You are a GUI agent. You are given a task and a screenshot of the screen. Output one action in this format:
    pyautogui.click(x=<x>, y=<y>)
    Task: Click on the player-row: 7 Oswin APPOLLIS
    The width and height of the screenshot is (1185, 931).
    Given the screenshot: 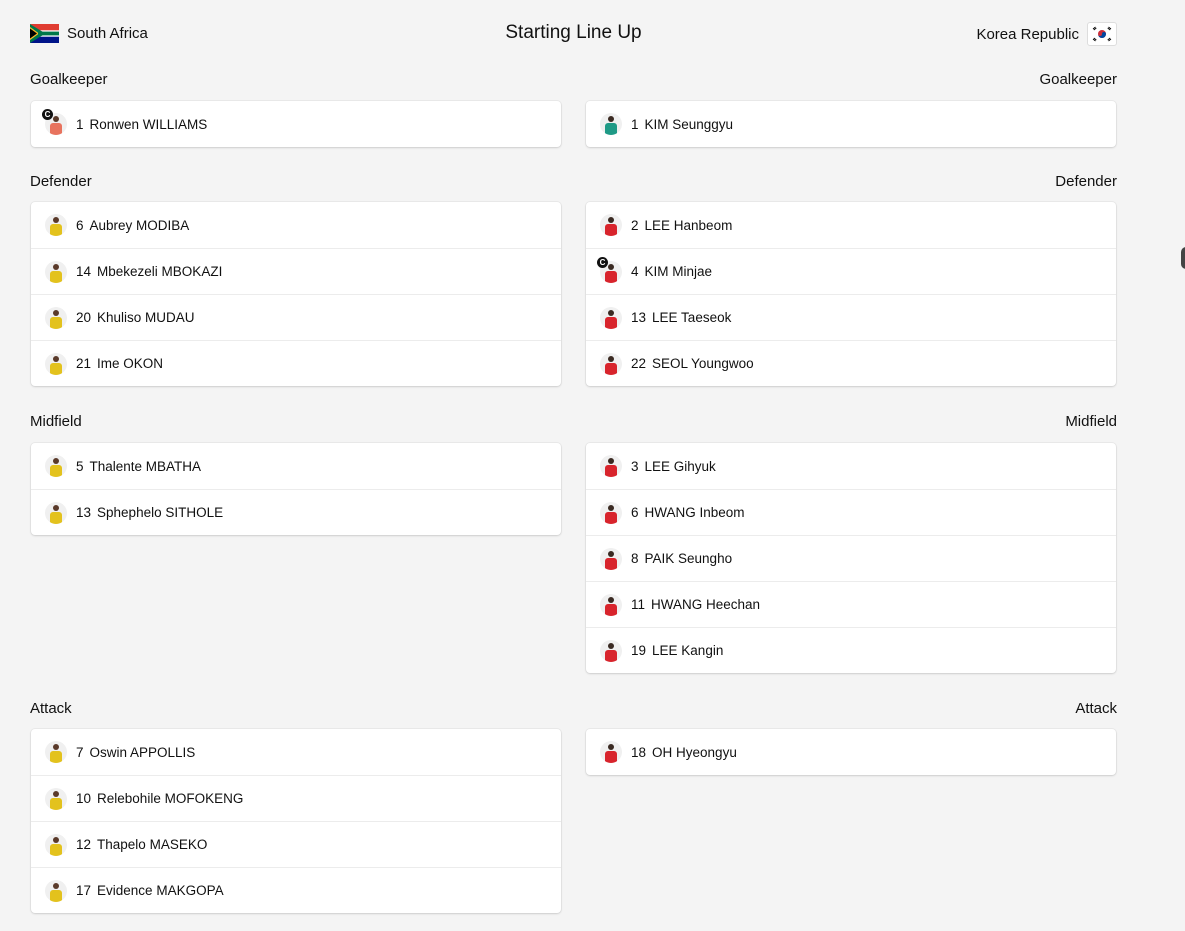 What is the action you would take?
    pyautogui.click(x=296, y=752)
    